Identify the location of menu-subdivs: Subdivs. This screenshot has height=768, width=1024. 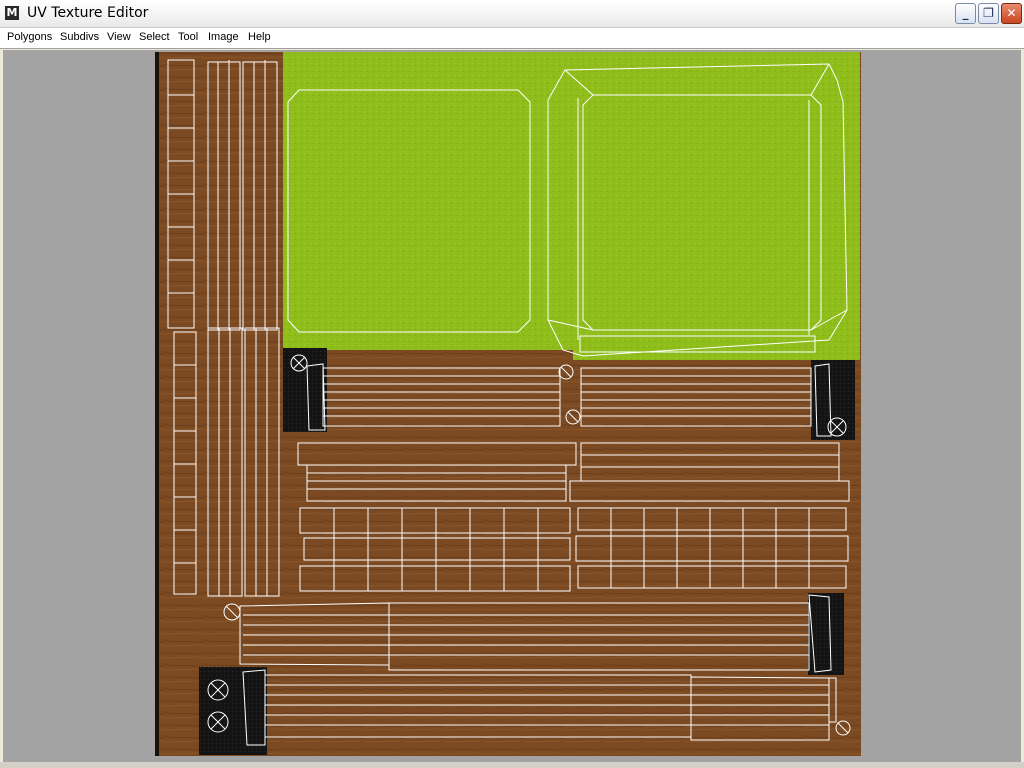
(79, 37).